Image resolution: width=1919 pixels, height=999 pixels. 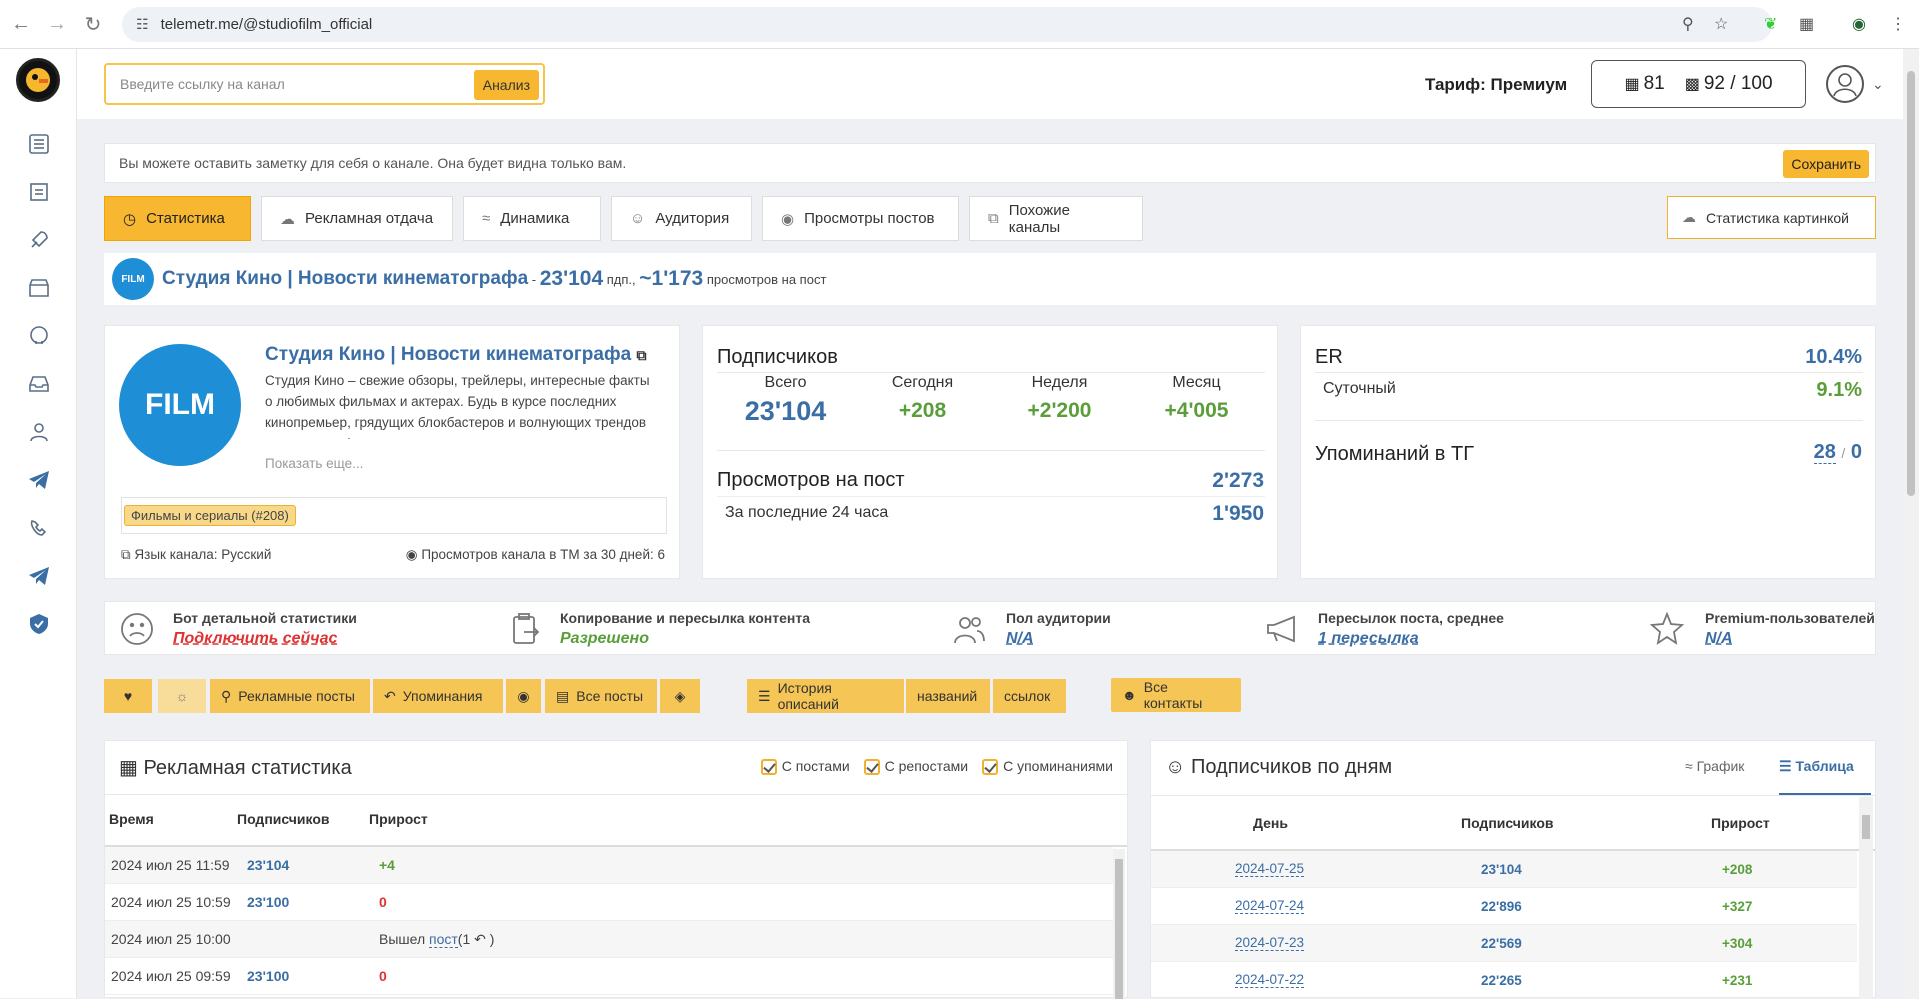 I want to click on tab-dynamics: ≈ Динамика, so click(x=532, y=218).